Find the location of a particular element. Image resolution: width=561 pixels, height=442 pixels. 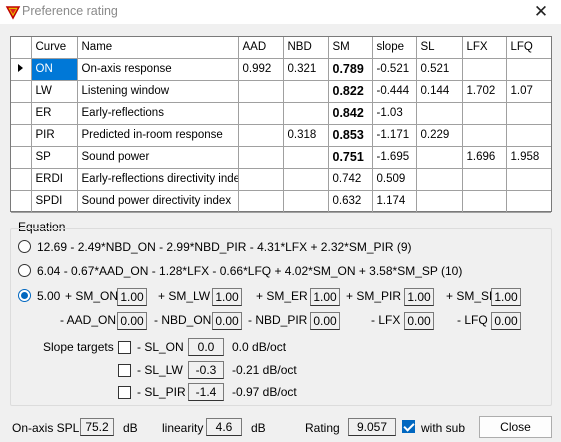

cell-sl: 0.144 is located at coordinates (439, 91).